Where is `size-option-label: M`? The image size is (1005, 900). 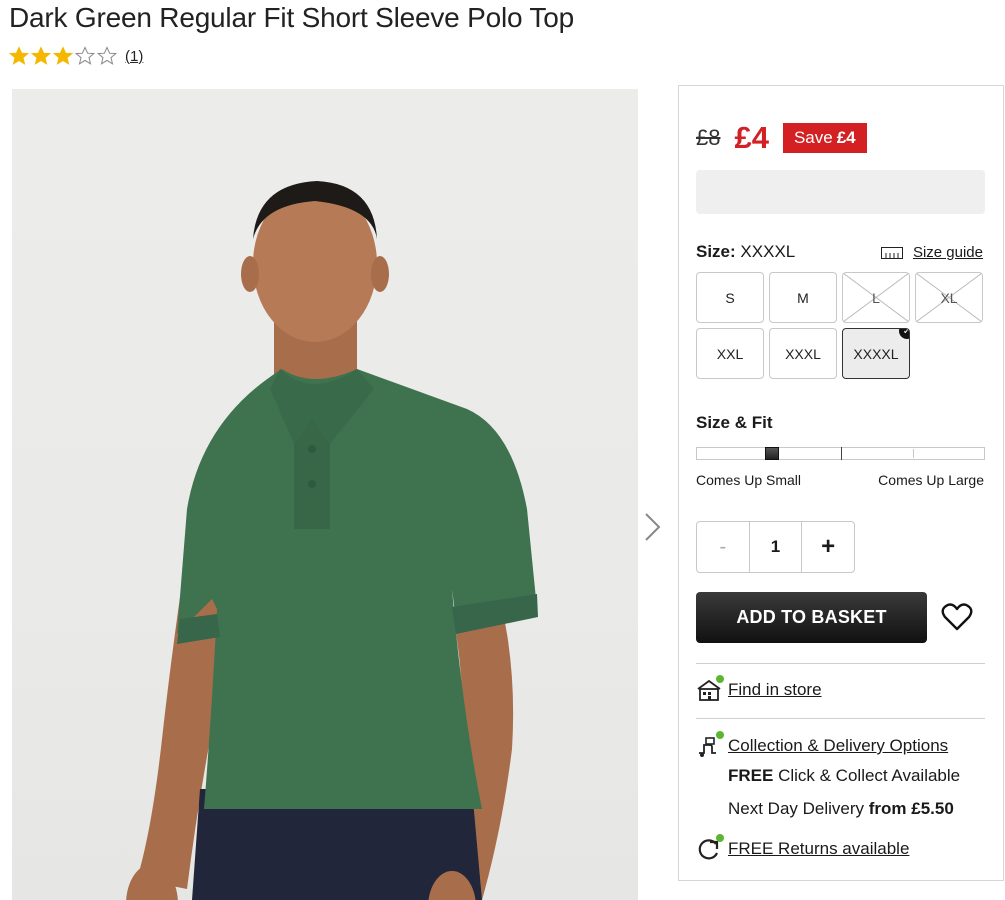
size-option-label: M is located at coordinates (803, 297).